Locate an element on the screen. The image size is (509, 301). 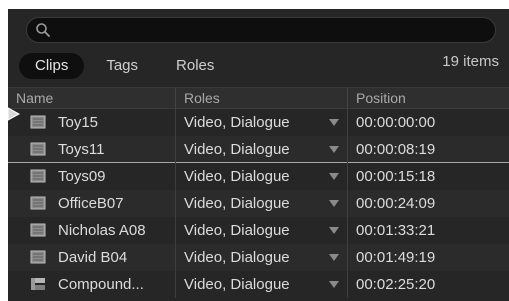
column-header-roles: Roles is located at coordinates (261, 98).